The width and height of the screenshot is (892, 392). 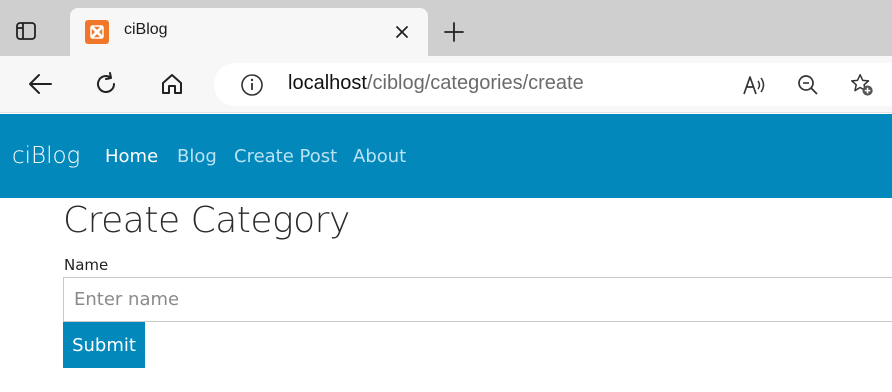 I want to click on url-text: localhost/ciblog/categories/create, so click(x=436, y=83).